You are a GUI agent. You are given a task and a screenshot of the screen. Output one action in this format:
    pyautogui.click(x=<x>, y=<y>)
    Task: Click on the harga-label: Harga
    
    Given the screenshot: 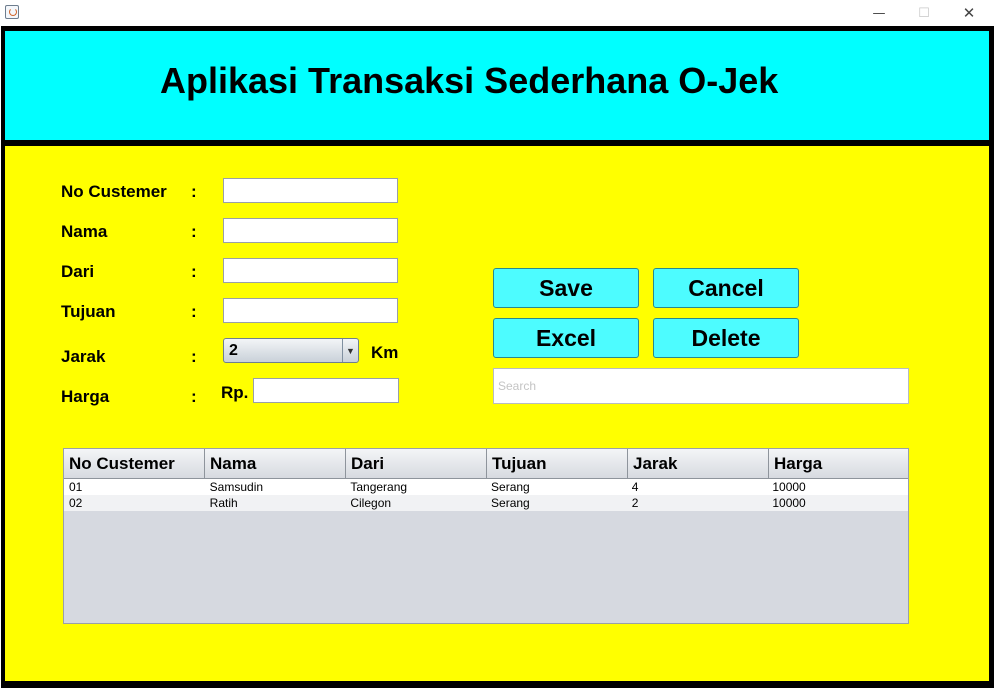 What is the action you would take?
    pyautogui.click(x=85, y=396)
    